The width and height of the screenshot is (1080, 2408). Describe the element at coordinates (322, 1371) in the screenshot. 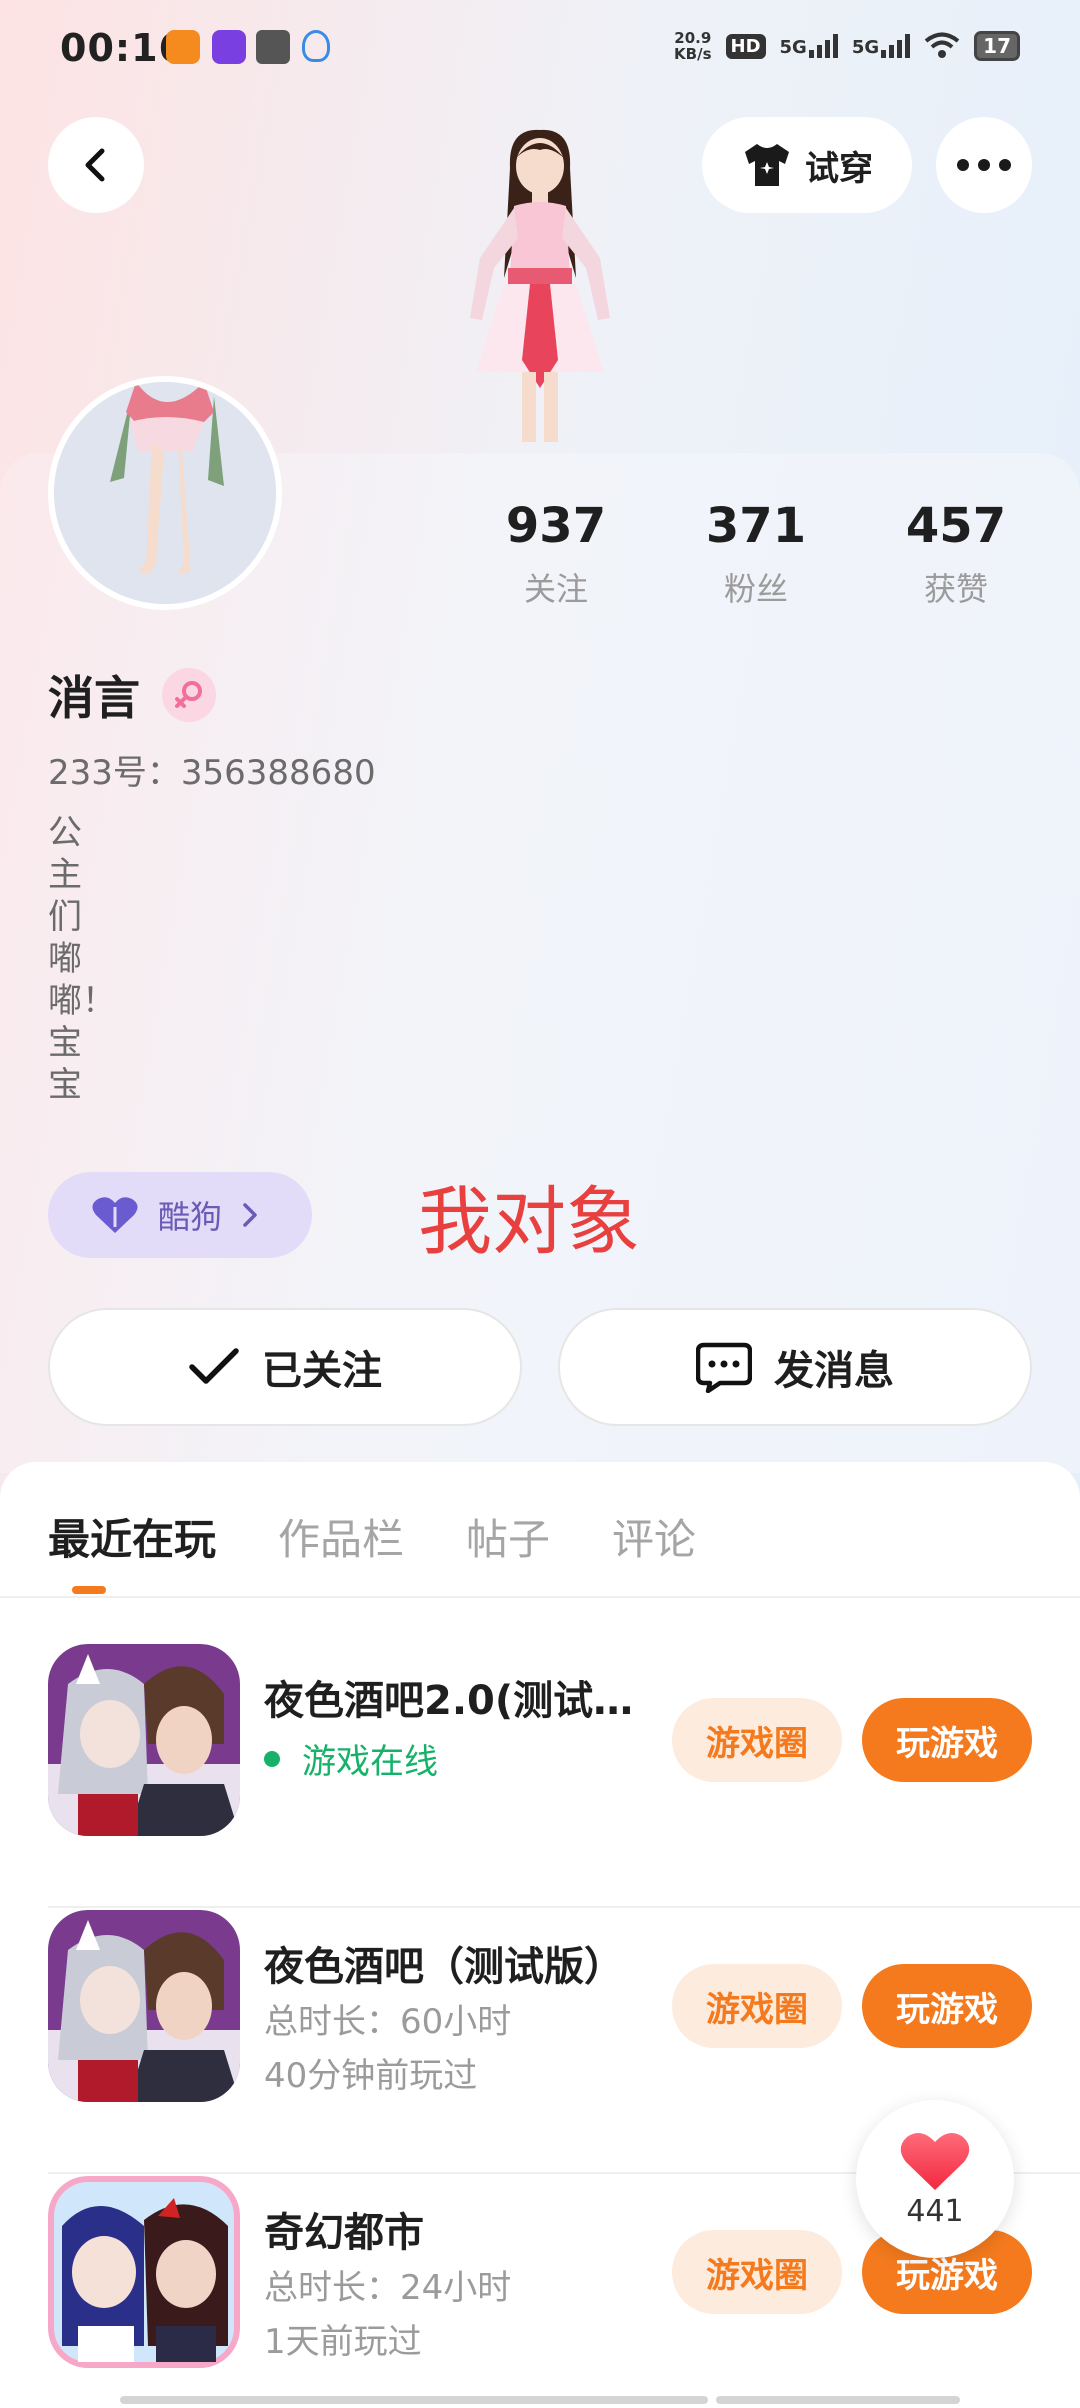

I see `followed-label: 已关注` at that location.